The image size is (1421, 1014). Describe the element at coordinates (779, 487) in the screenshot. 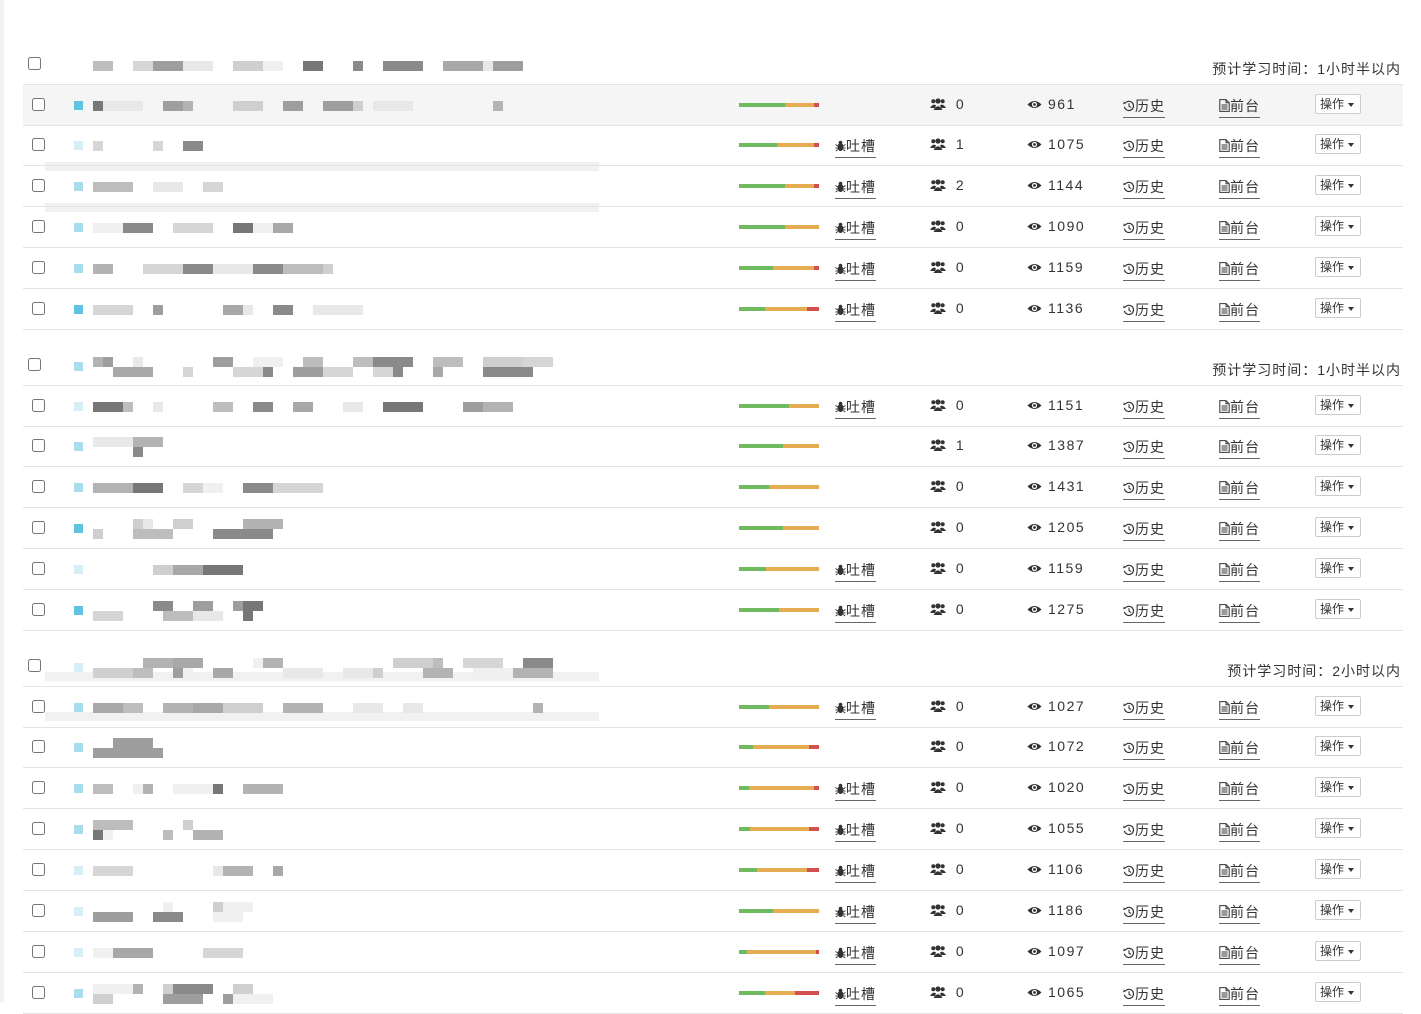

I see `progress-bar` at that location.